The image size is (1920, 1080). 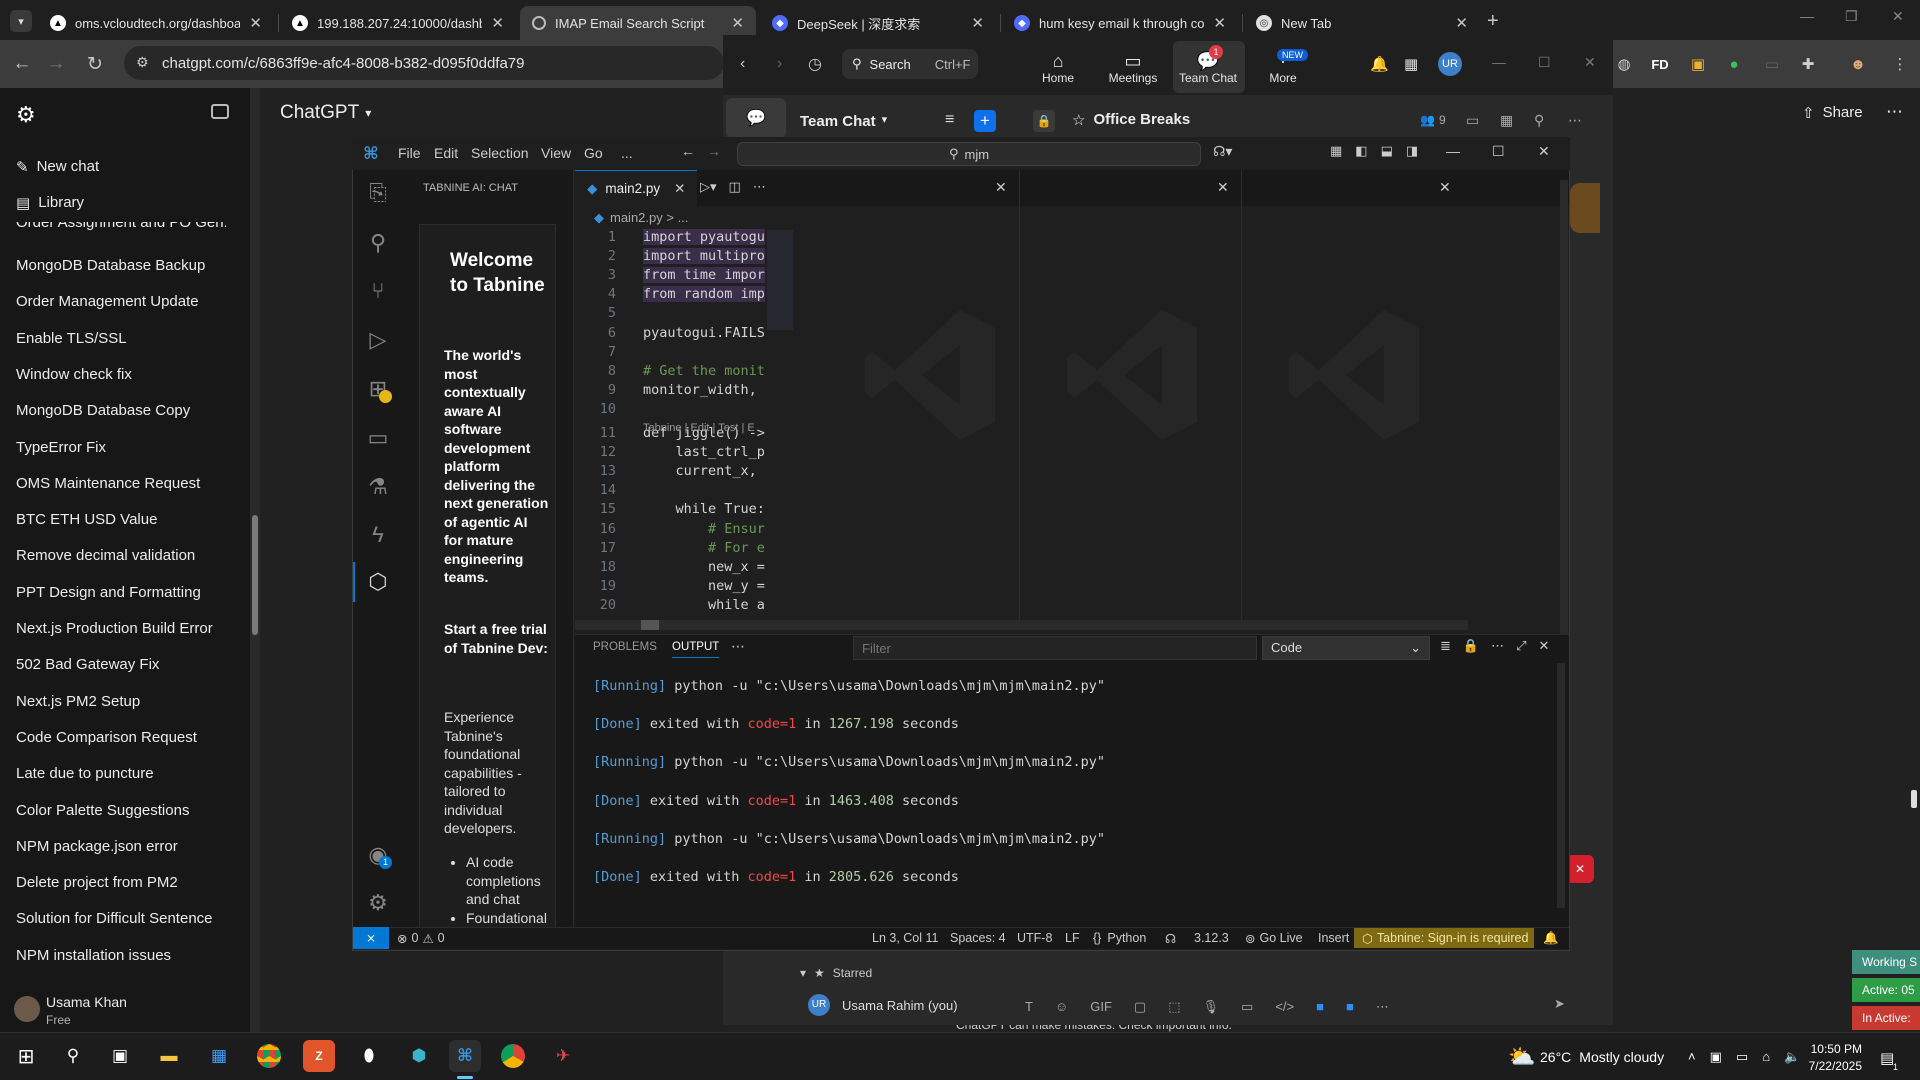 What do you see at coordinates (1284, 1007) in the screenshot?
I see `code-icon: </>` at bounding box center [1284, 1007].